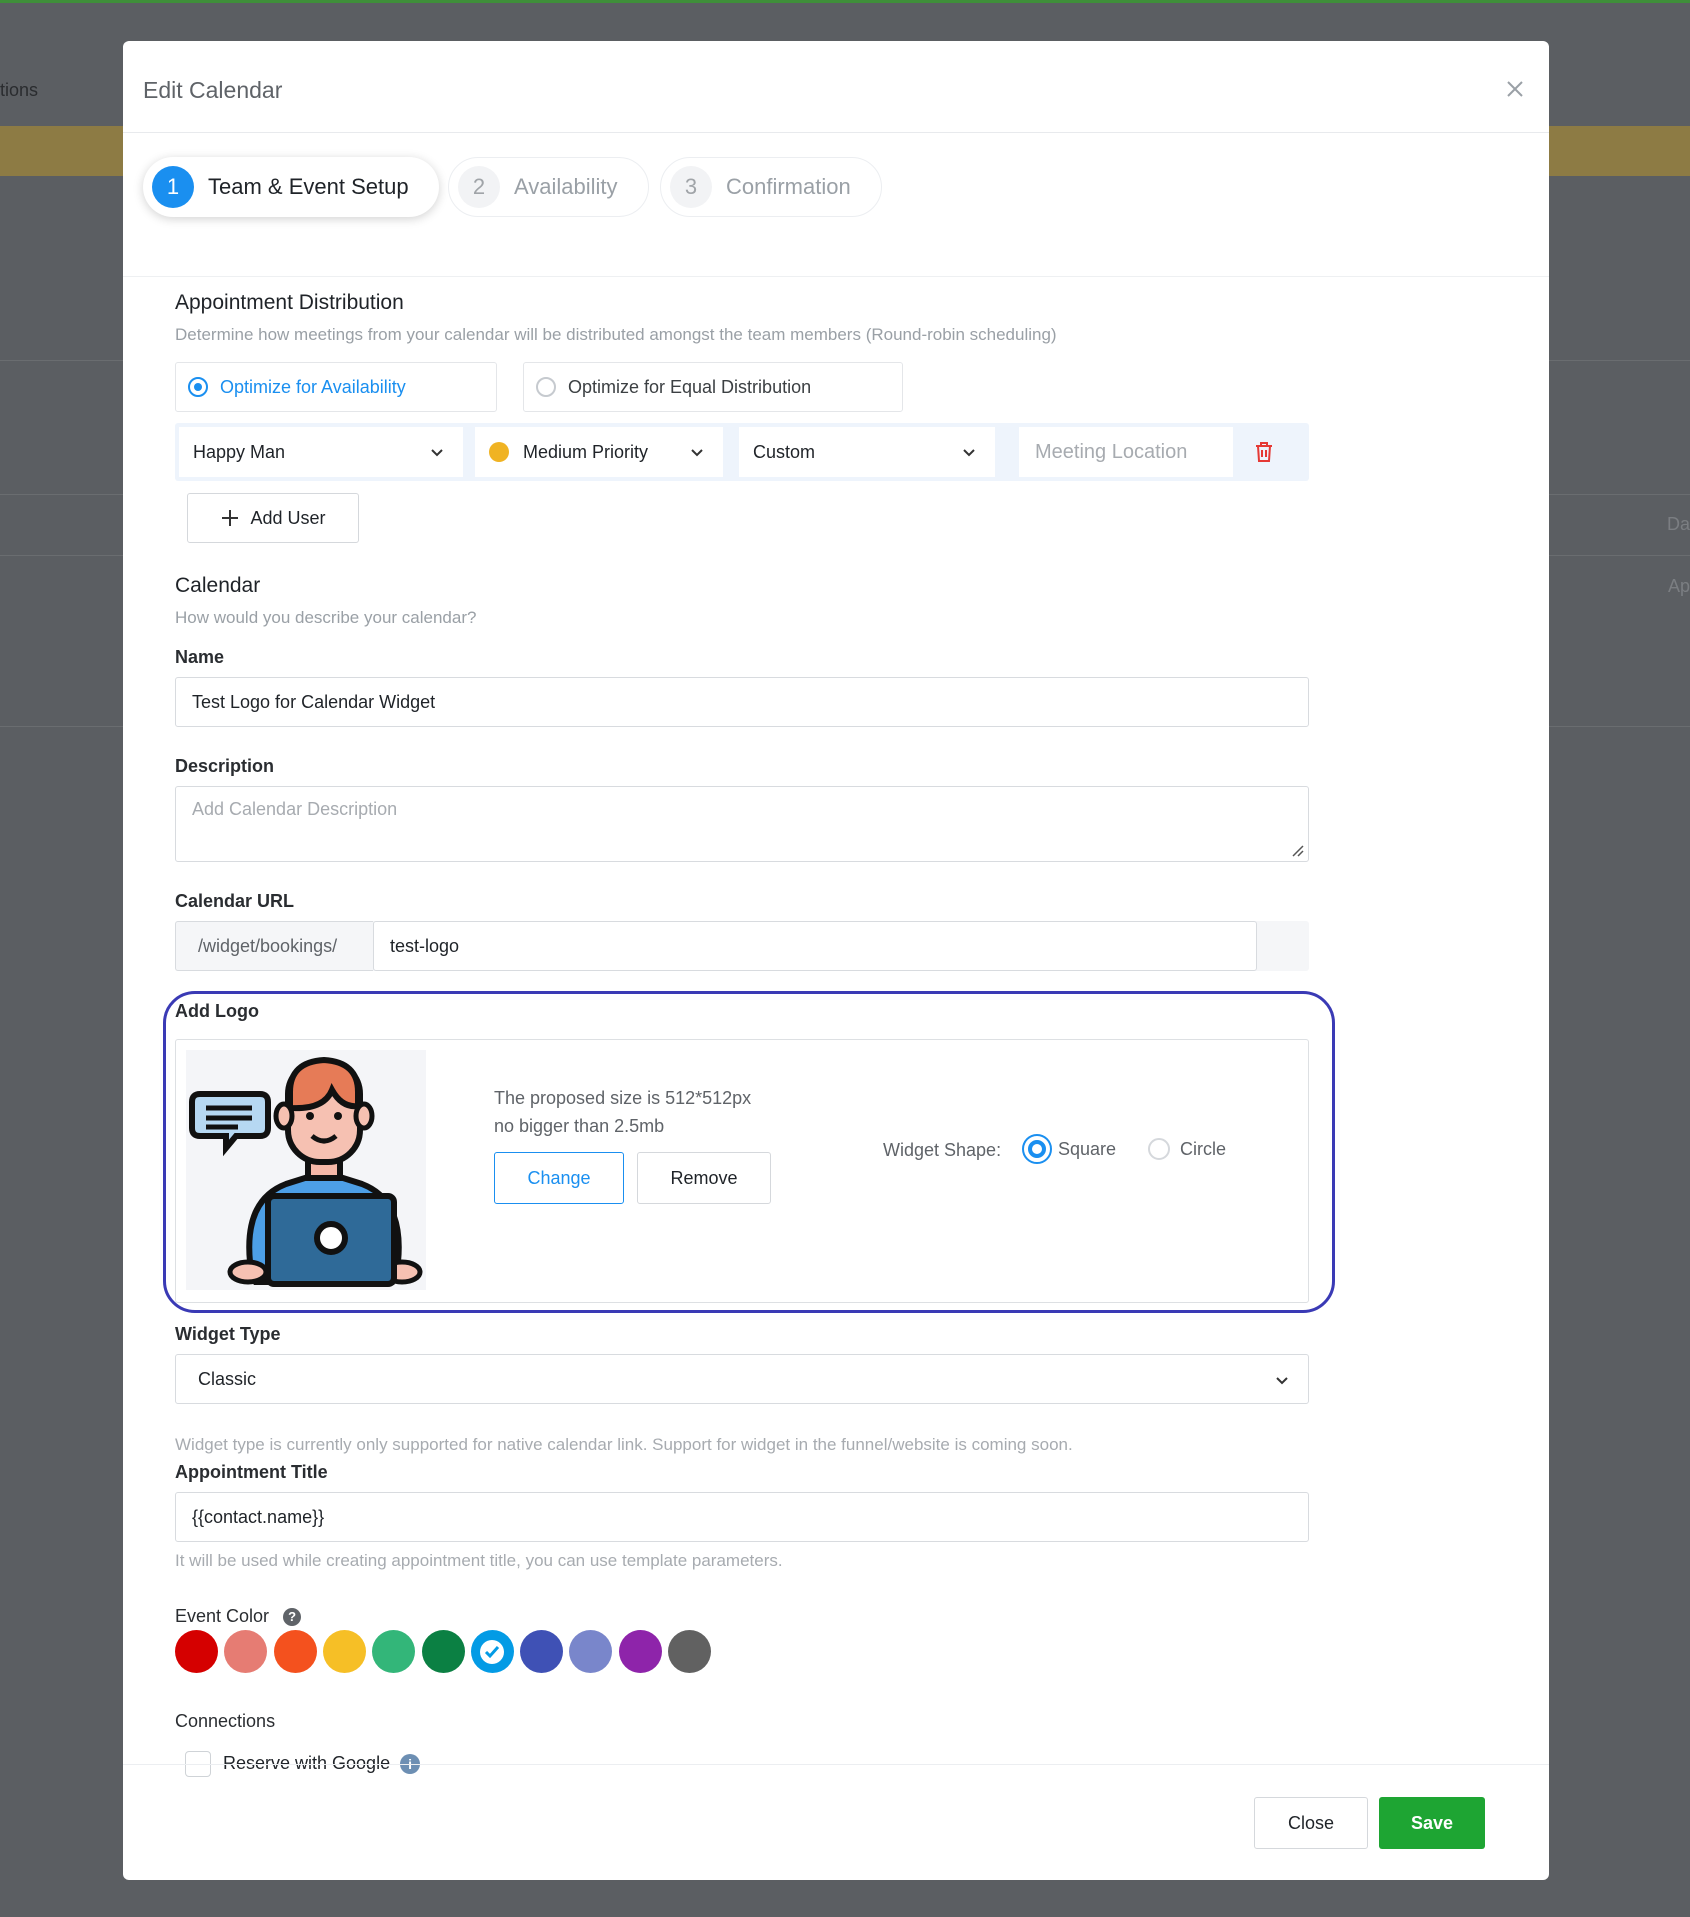  I want to click on check-icon, so click(492, 1651).